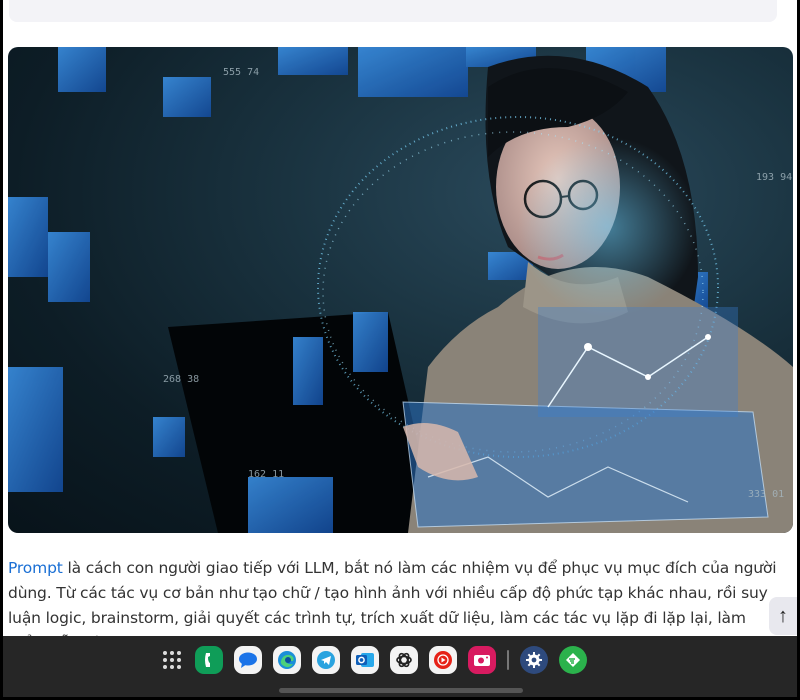  I want to click on feedly-app, so click(573, 660).